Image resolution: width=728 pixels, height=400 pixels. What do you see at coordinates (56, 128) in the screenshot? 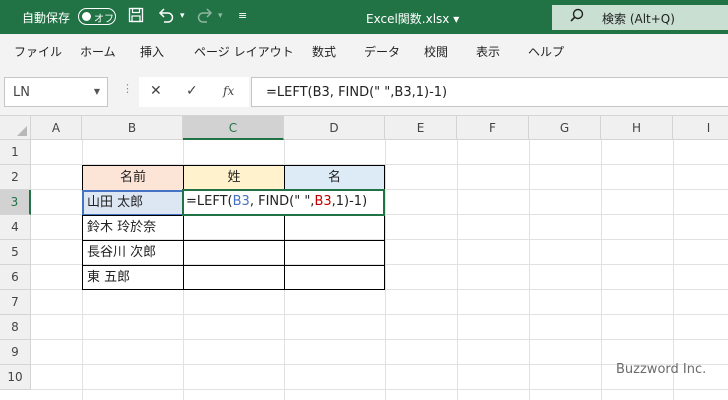
I see `column-header-a: A` at bounding box center [56, 128].